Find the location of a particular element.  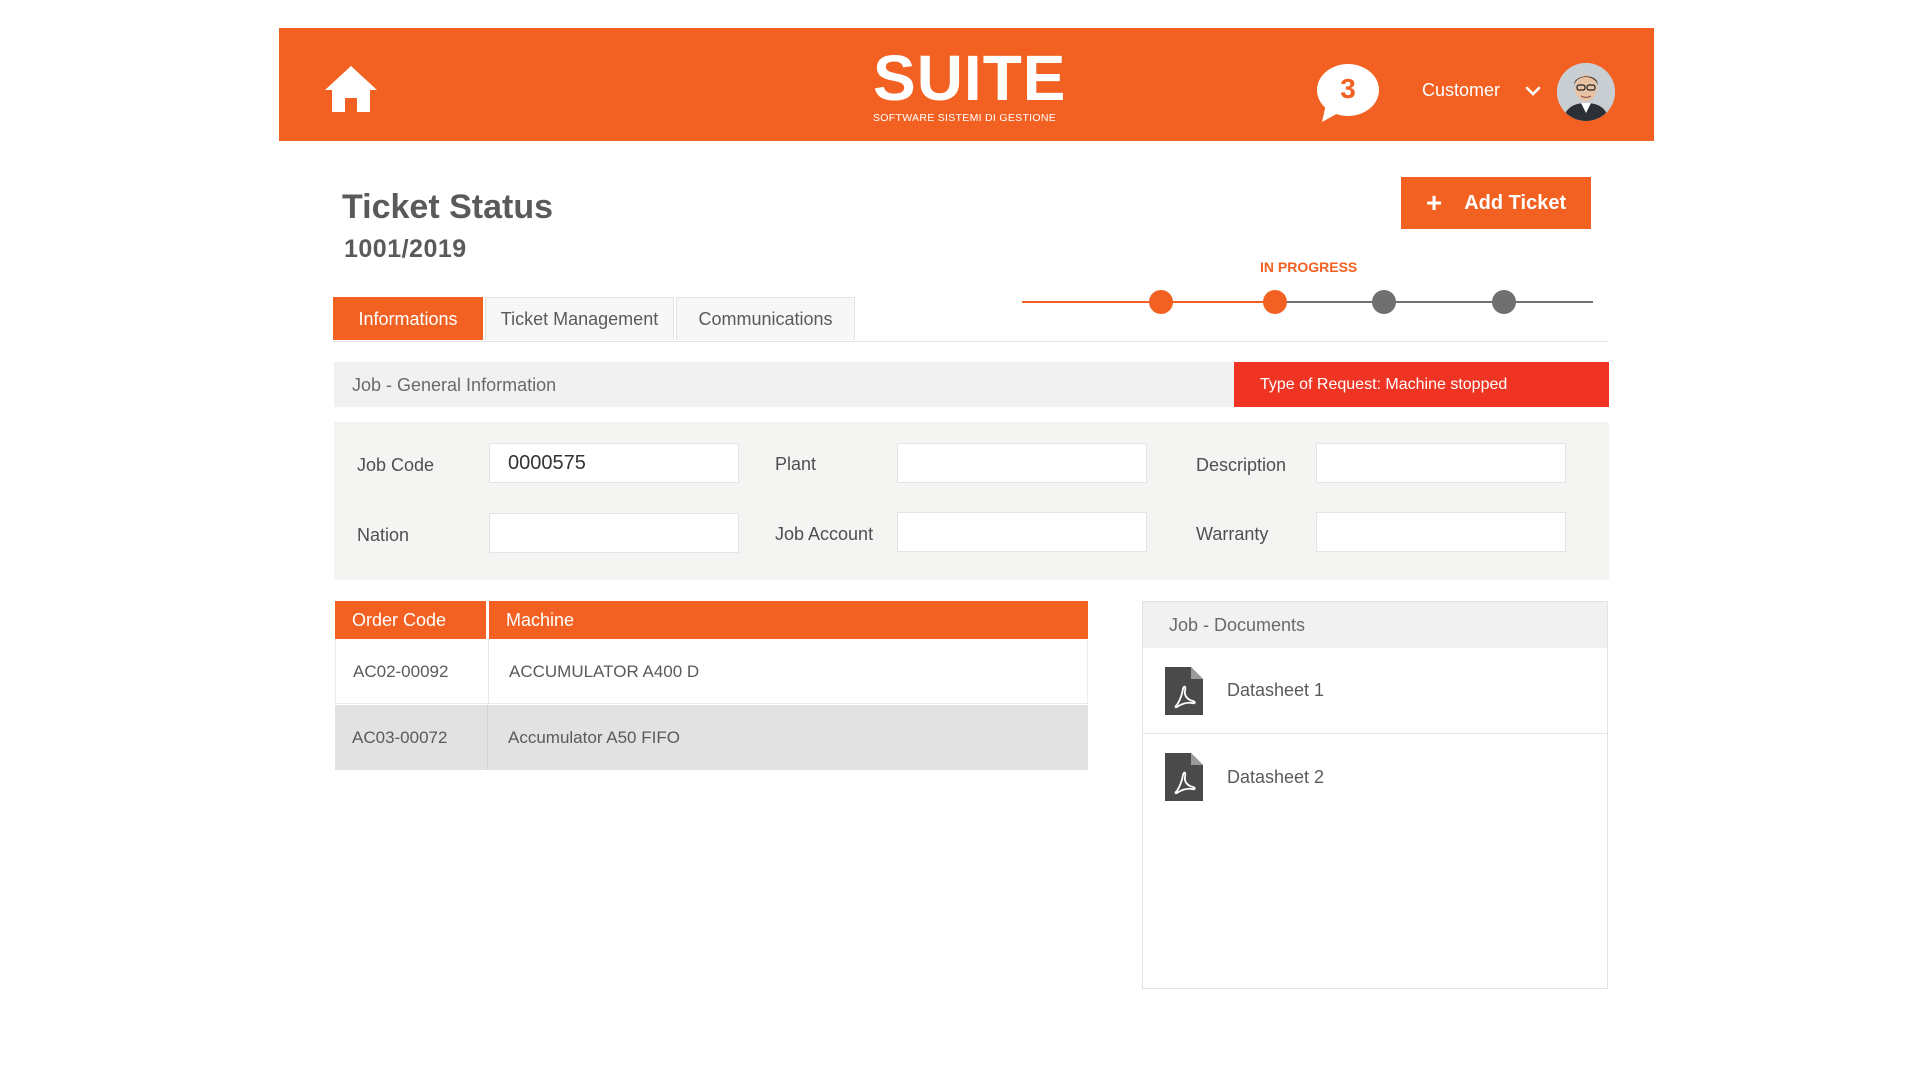

page-title: Ticket Status is located at coordinates (448, 207).